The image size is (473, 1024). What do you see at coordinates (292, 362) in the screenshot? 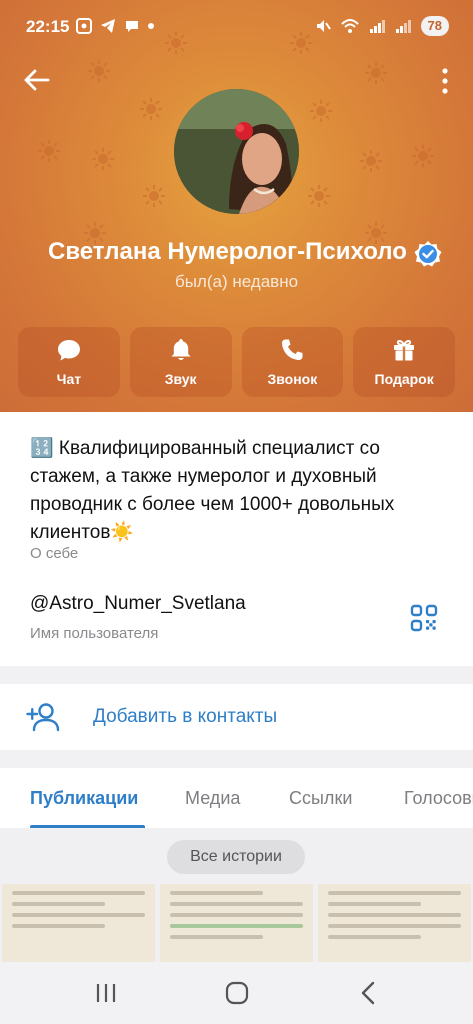
I see `call-button: Звонок` at bounding box center [292, 362].